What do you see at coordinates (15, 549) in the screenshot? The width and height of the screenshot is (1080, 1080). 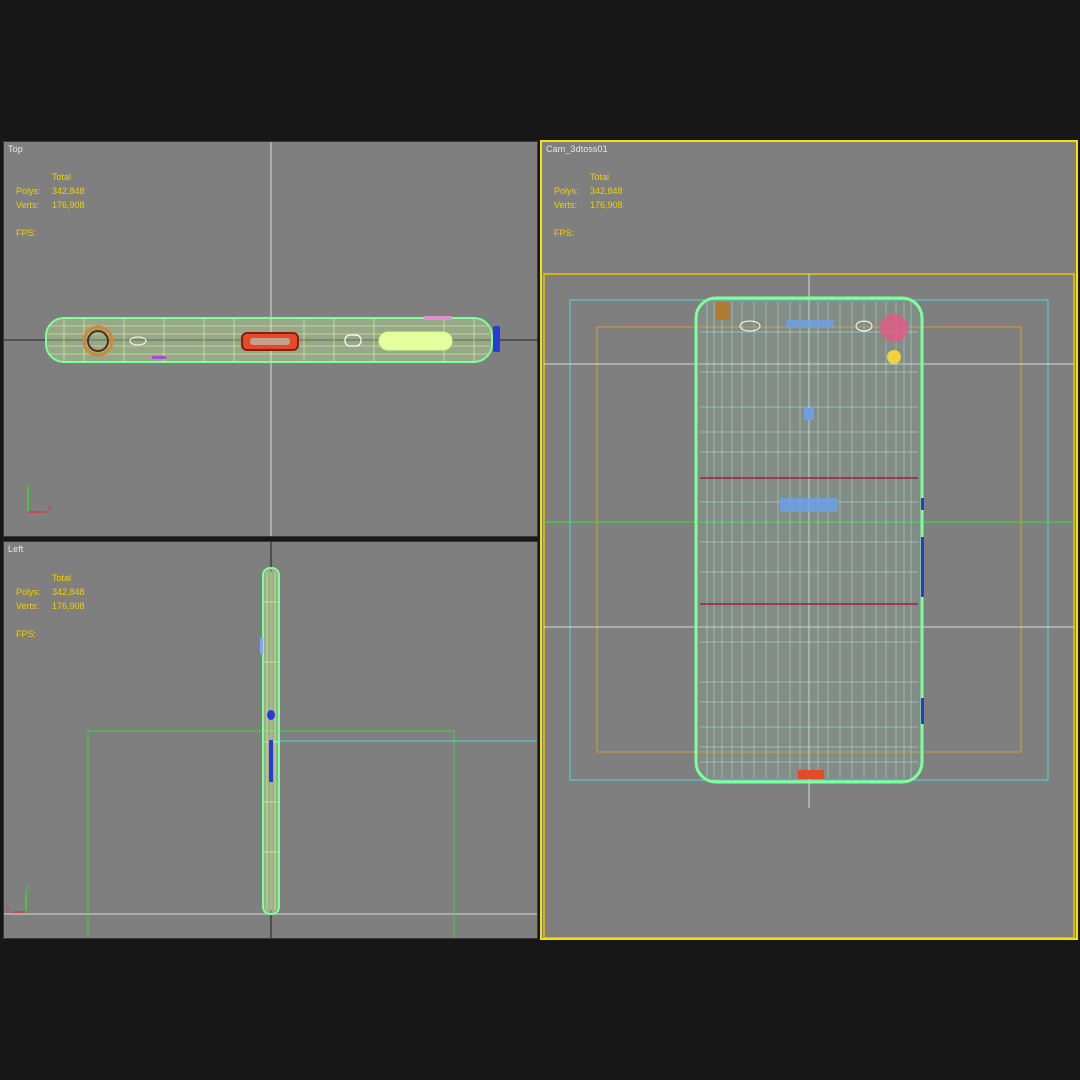 I see `viewport-label: Left` at bounding box center [15, 549].